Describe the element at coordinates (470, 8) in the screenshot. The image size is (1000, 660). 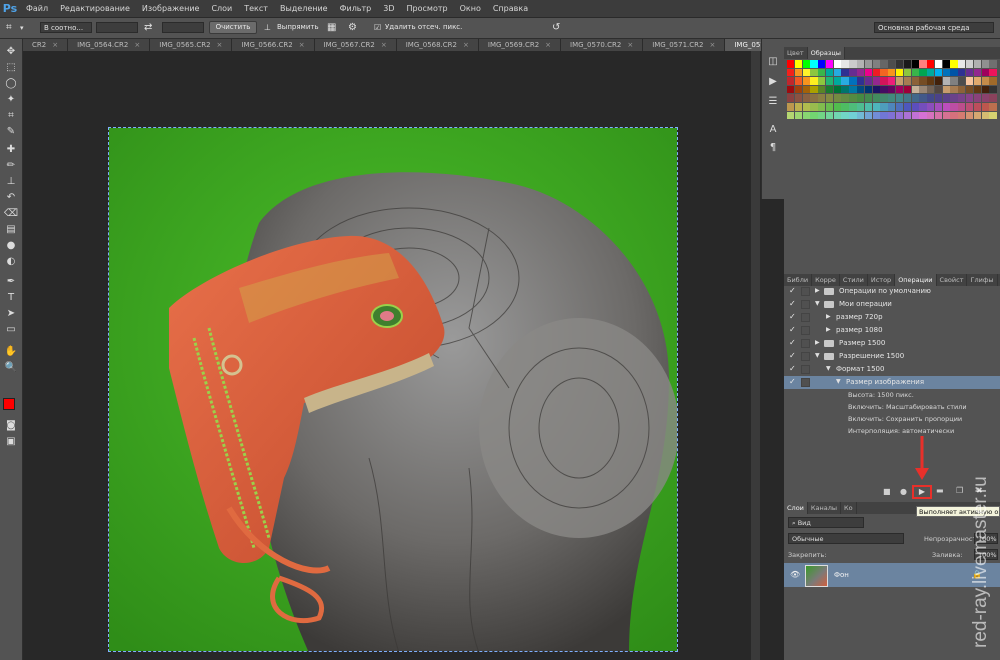
I see `menu-window: Окно` at that location.